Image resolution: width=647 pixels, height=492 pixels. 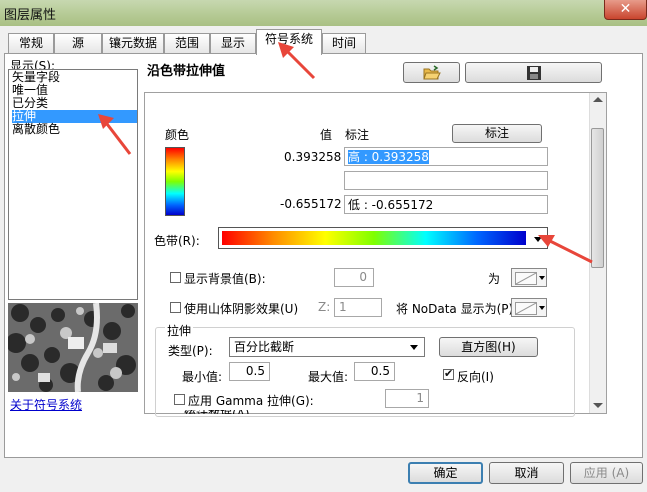 What do you see at coordinates (323, 13) in the screenshot?
I see `title-bar` at bounding box center [323, 13].